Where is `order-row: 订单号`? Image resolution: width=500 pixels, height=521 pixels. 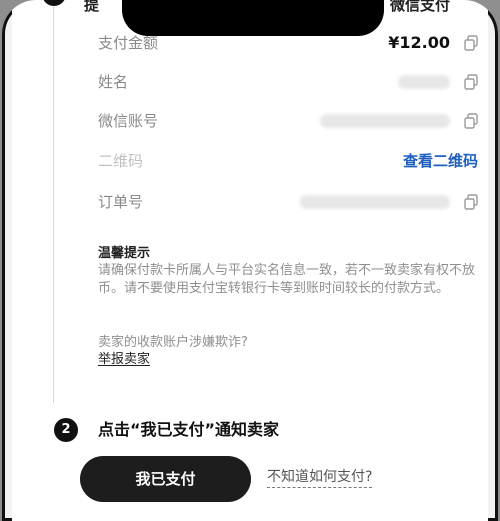 order-row: 订单号 is located at coordinates (288, 202).